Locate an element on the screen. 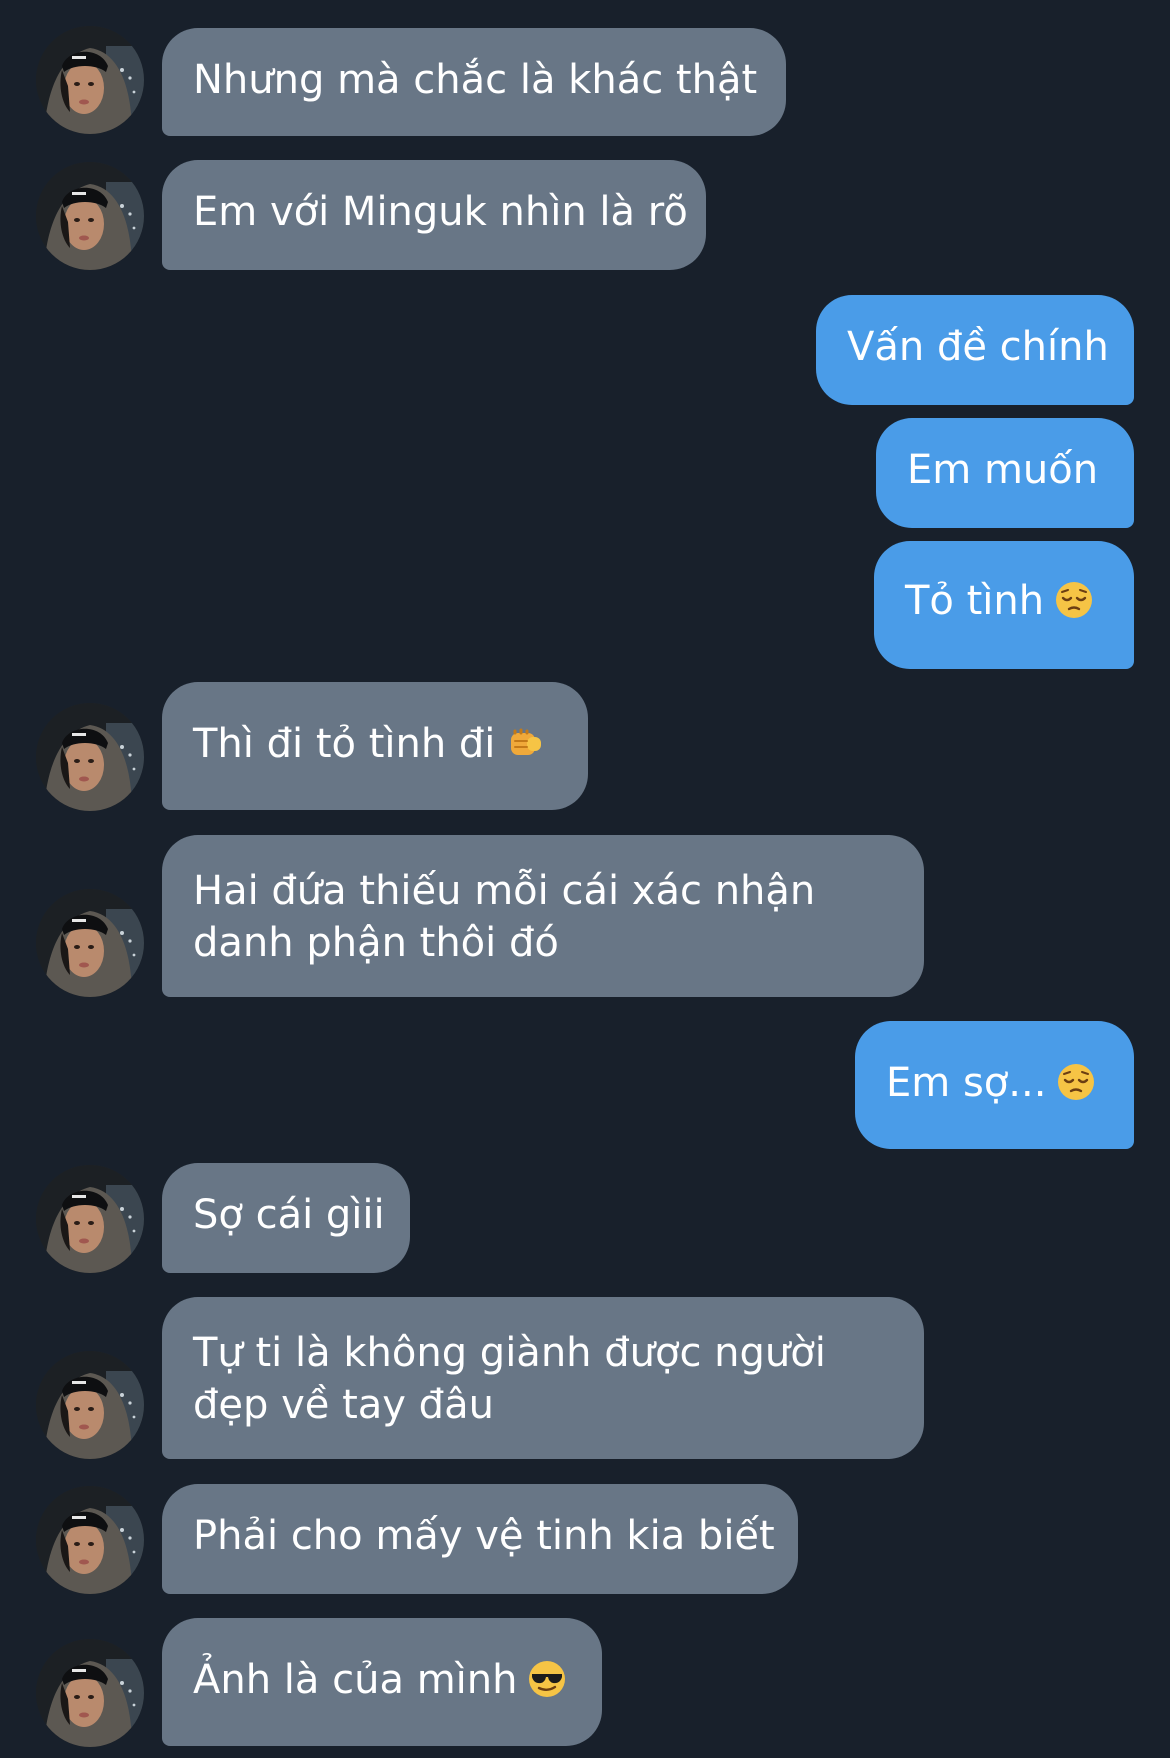 This screenshot has height=1758, width=1170. message-text: Hai đứa thiếu mỗi cái xác nhận is located at coordinates (504, 891).